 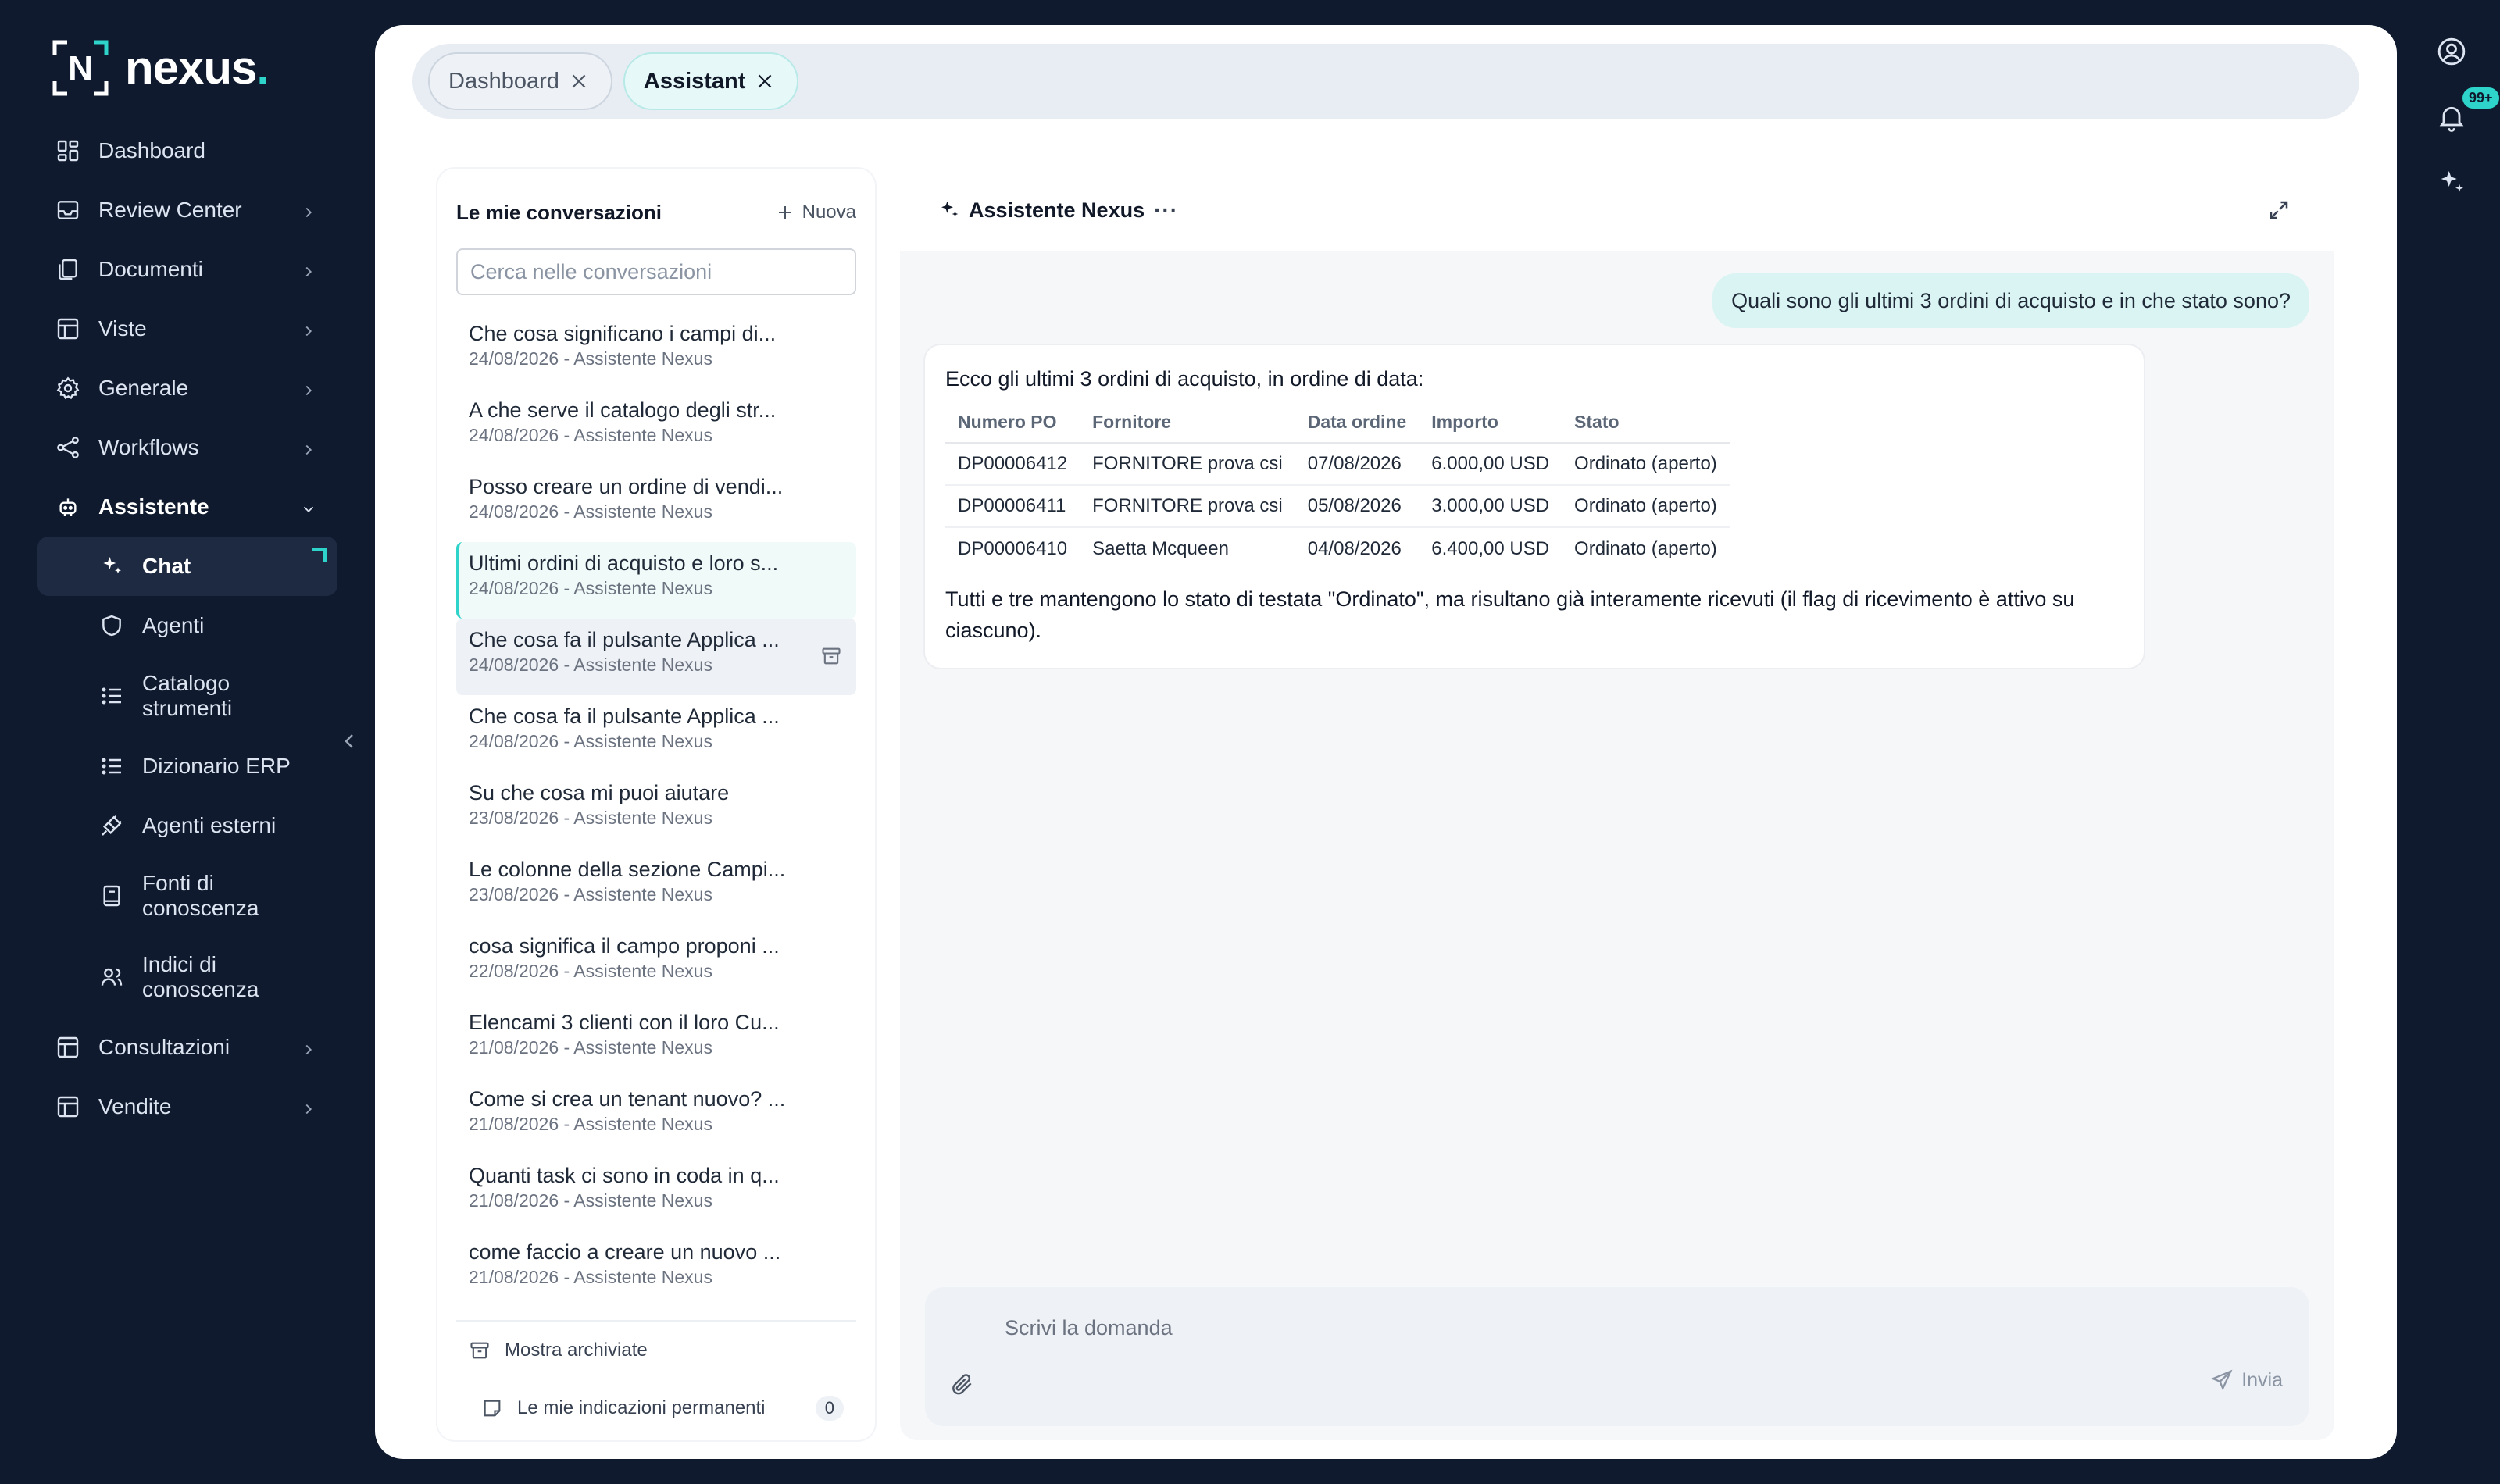 What do you see at coordinates (1354, 548) in the screenshot?
I see `table-cell: 04/08/2026` at bounding box center [1354, 548].